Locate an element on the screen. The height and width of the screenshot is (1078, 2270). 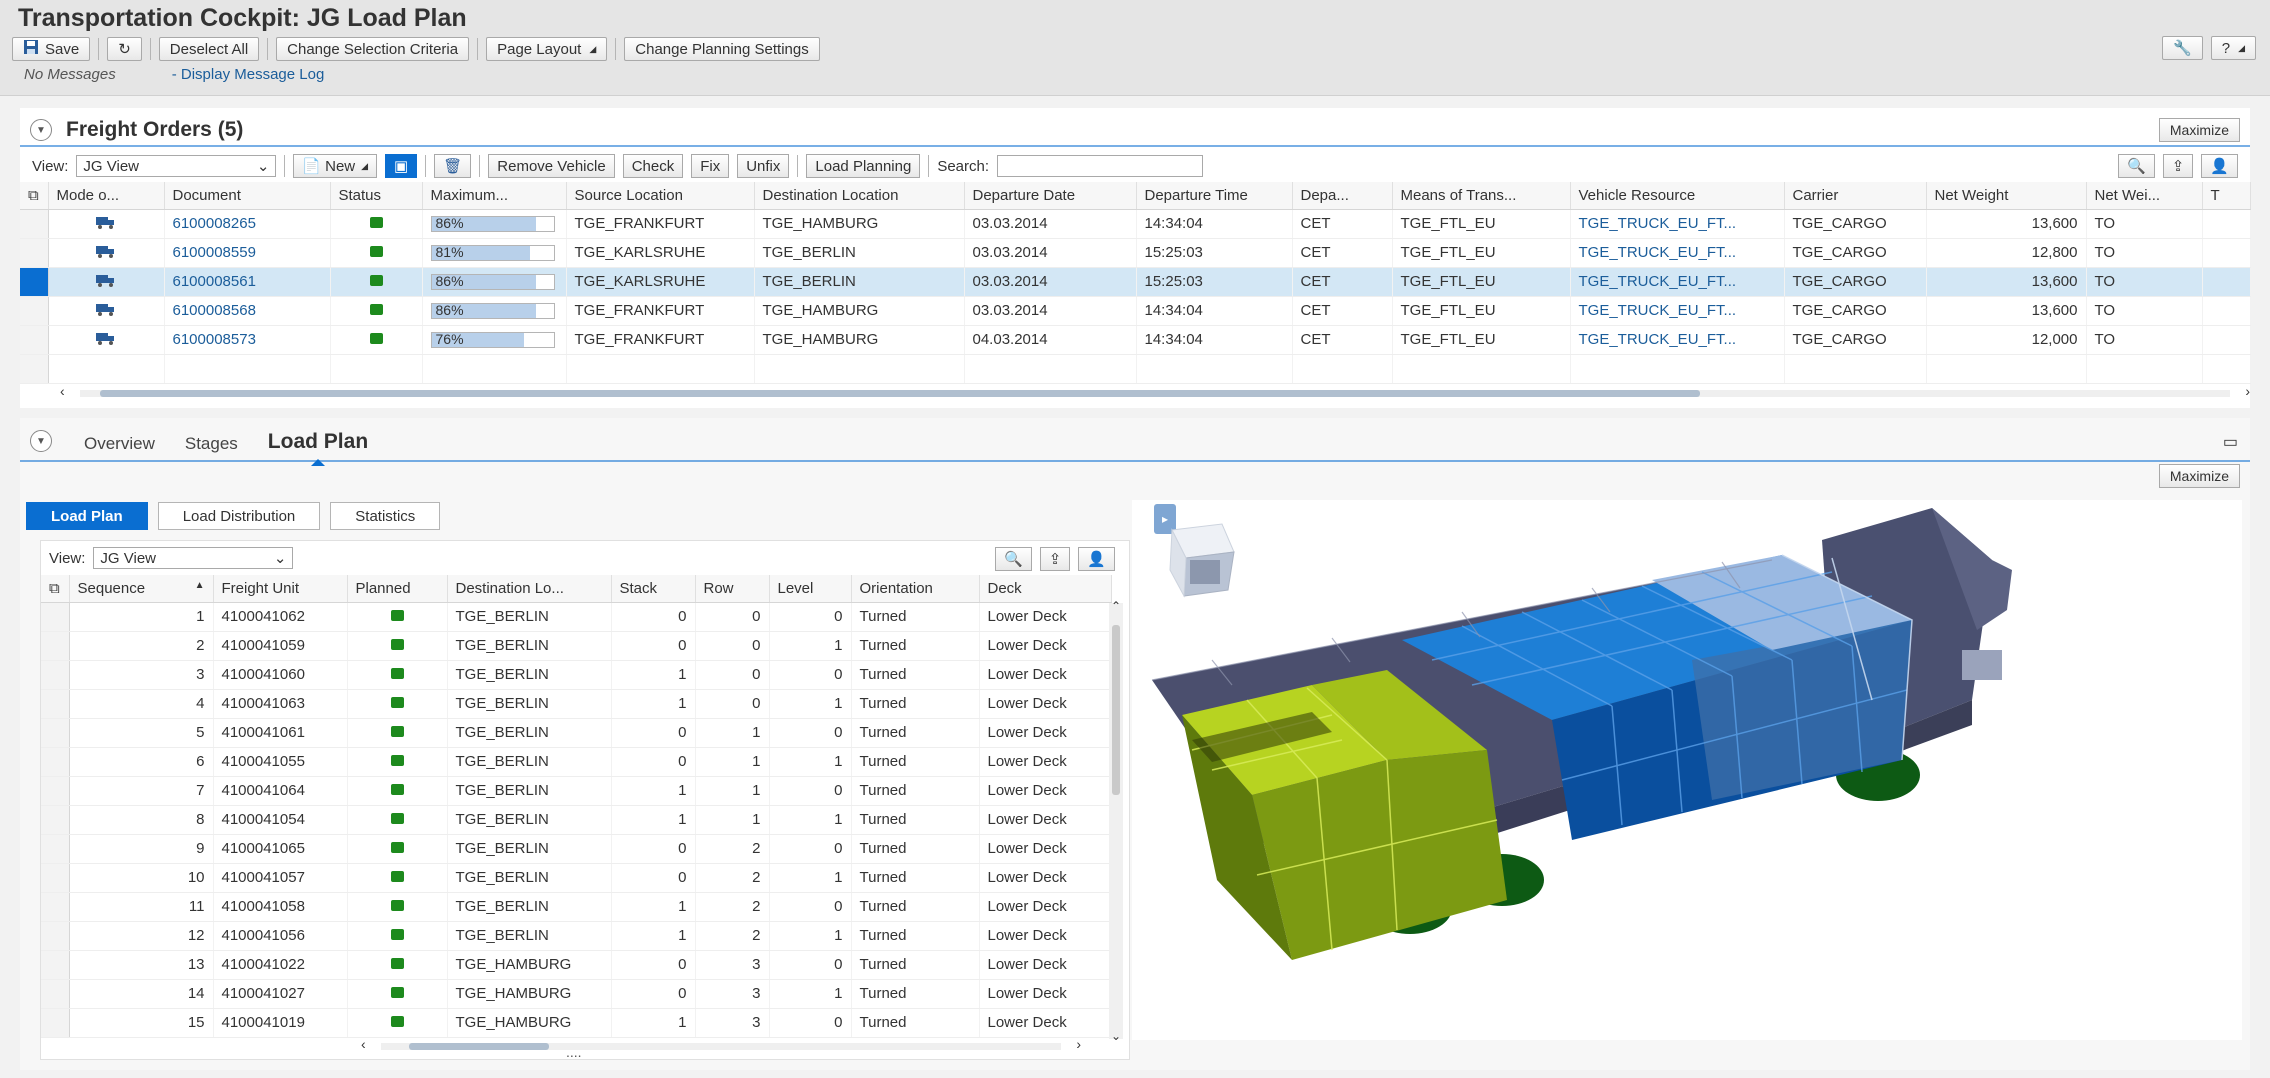
delete-button: 🗑 is located at coordinates (453, 166).